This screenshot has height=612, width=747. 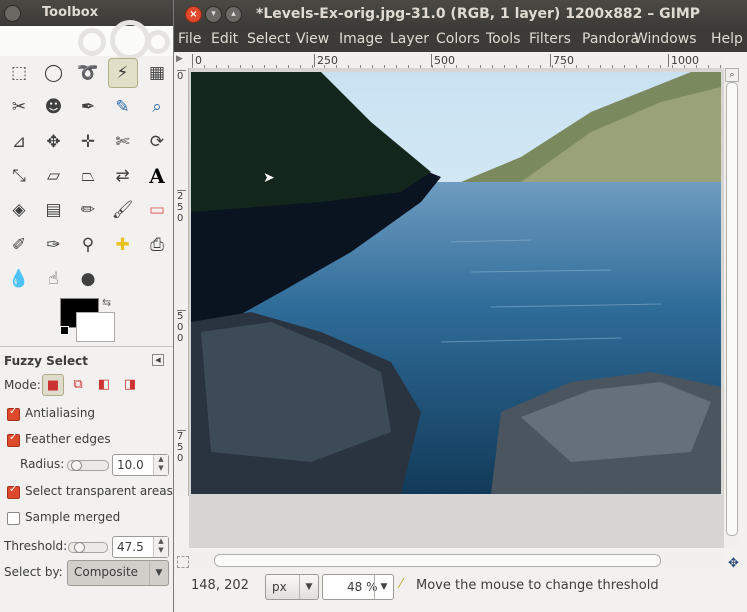 What do you see at coordinates (88, 547) in the screenshot?
I see `threshold-slider` at bounding box center [88, 547].